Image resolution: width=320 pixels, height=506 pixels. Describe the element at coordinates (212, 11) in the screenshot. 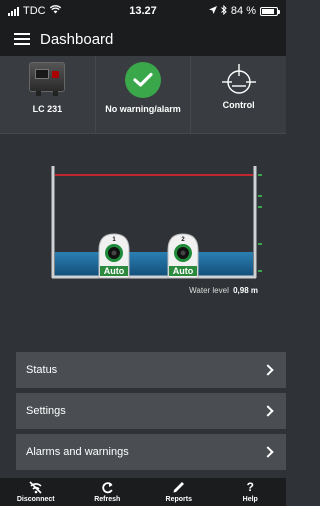

I see `location-icon` at that location.